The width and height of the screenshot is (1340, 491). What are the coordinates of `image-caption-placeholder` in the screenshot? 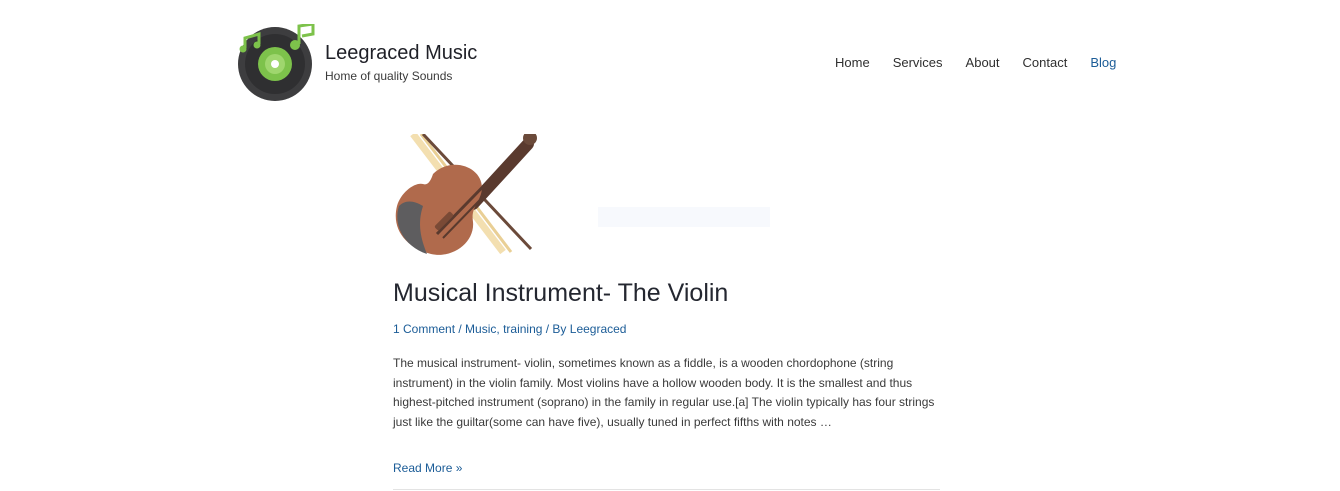 It's located at (684, 217).